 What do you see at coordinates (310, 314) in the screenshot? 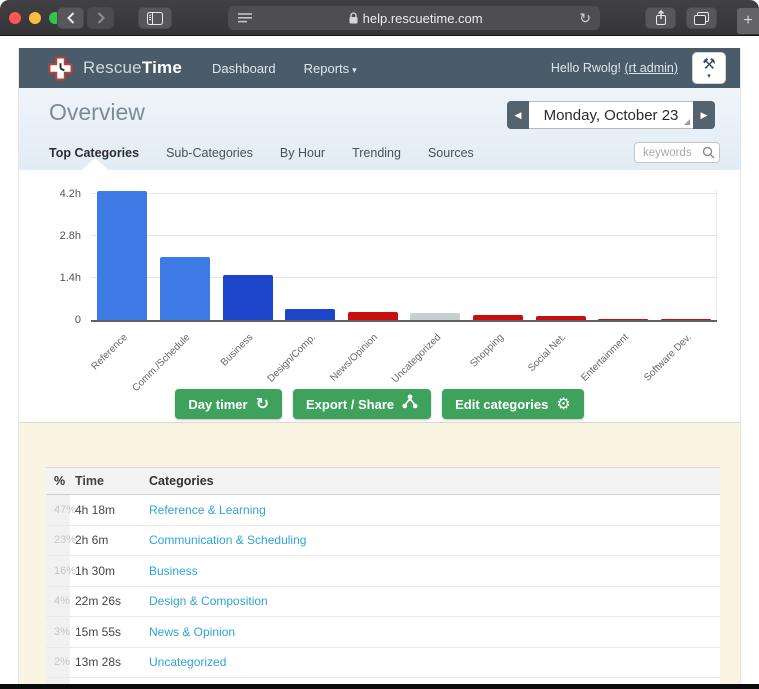
I see `bar-design-comp` at bounding box center [310, 314].